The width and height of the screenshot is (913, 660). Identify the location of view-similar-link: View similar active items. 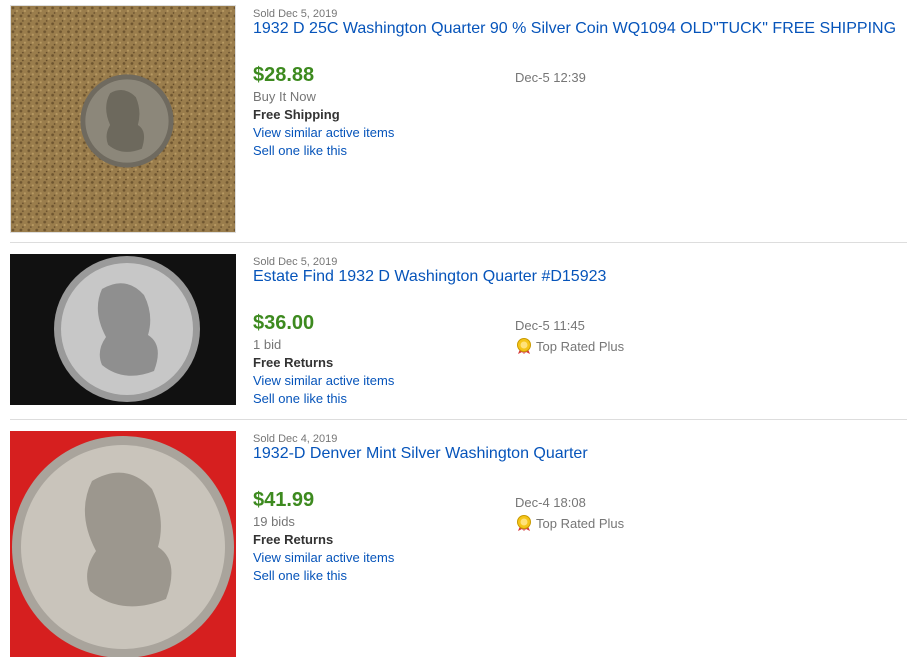
(323, 557).